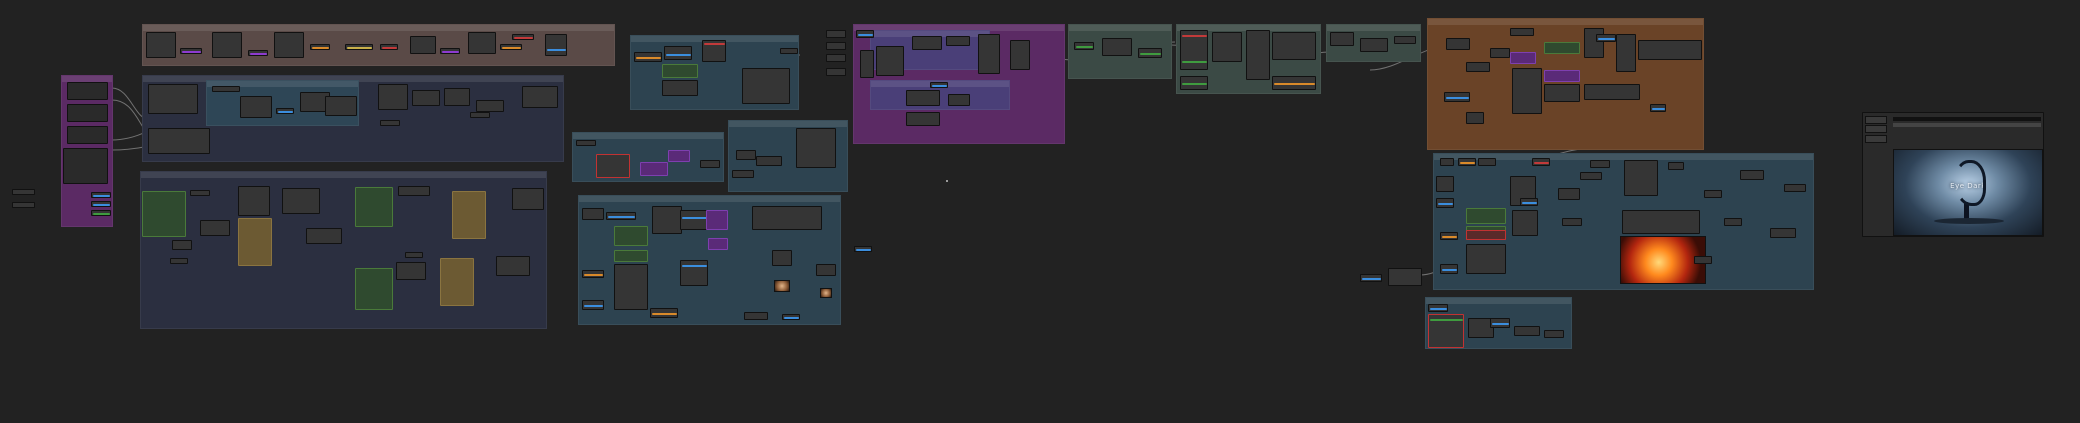 This screenshot has height=423, width=2080. Describe the element at coordinates (1953, 174) in the screenshot. I see `preview-image-node: Eye Dark` at that location.